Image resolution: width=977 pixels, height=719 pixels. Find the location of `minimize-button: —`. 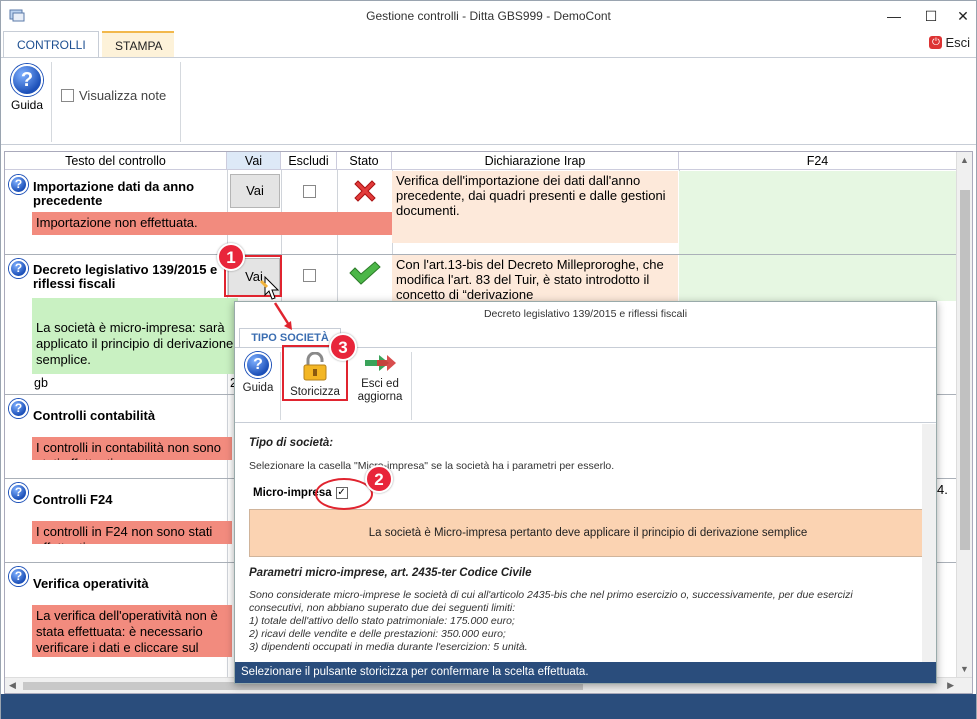

minimize-button: — is located at coordinates (894, 16).